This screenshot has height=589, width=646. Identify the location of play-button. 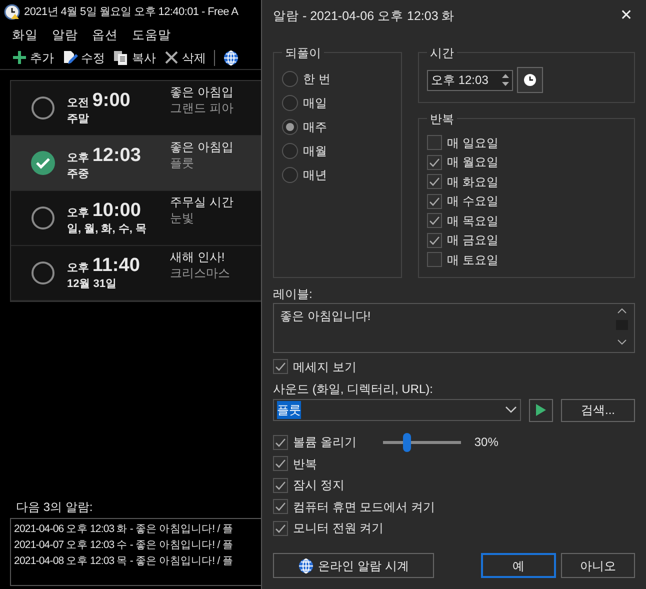
(541, 410).